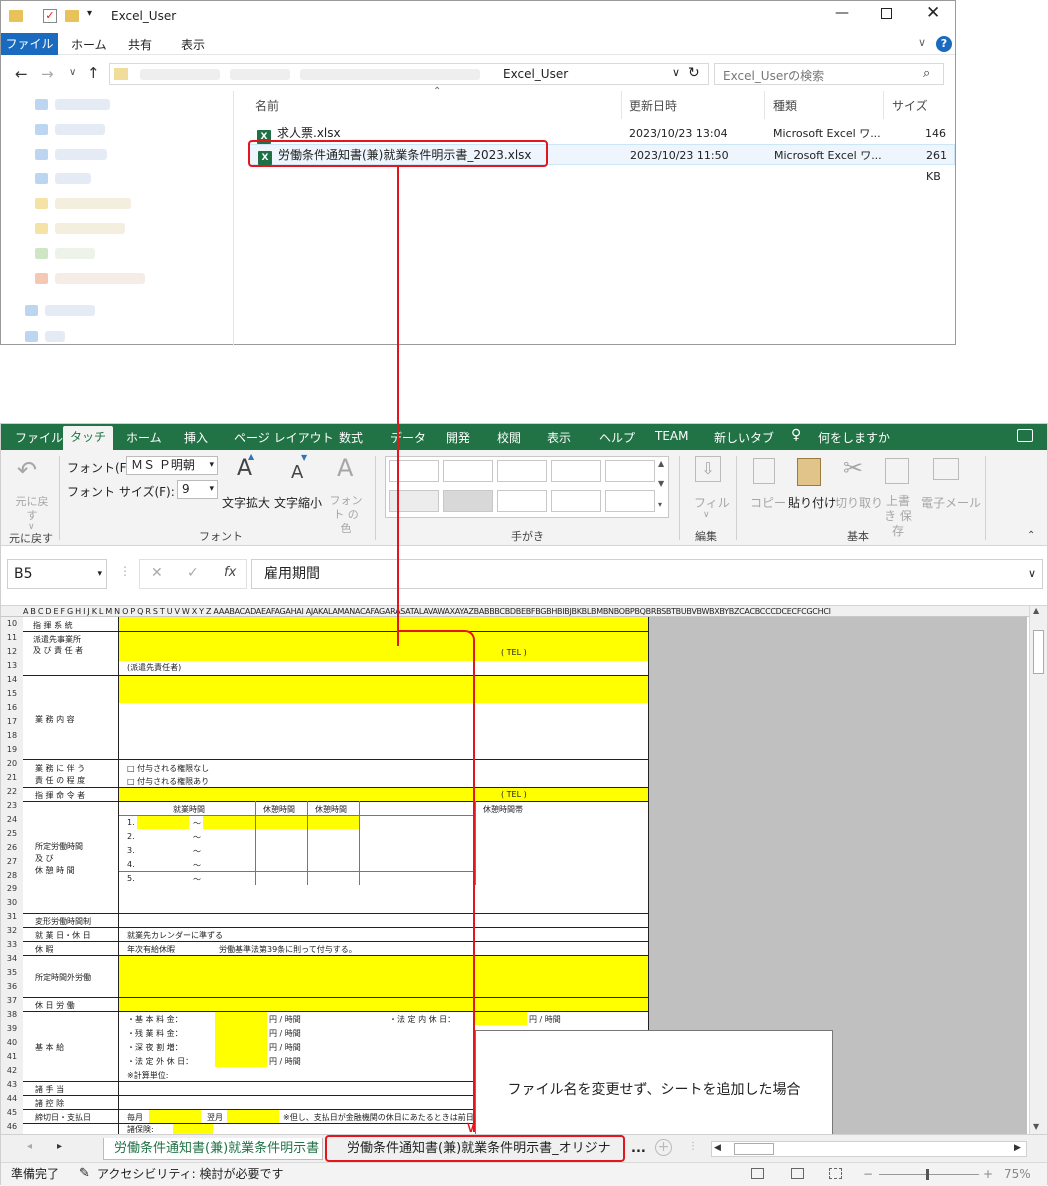 The image size is (1048, 1186). What do you see at coordinates (12, 917) in the screenshot?
I see `row-number: 31` at bounding box center [12, 917].